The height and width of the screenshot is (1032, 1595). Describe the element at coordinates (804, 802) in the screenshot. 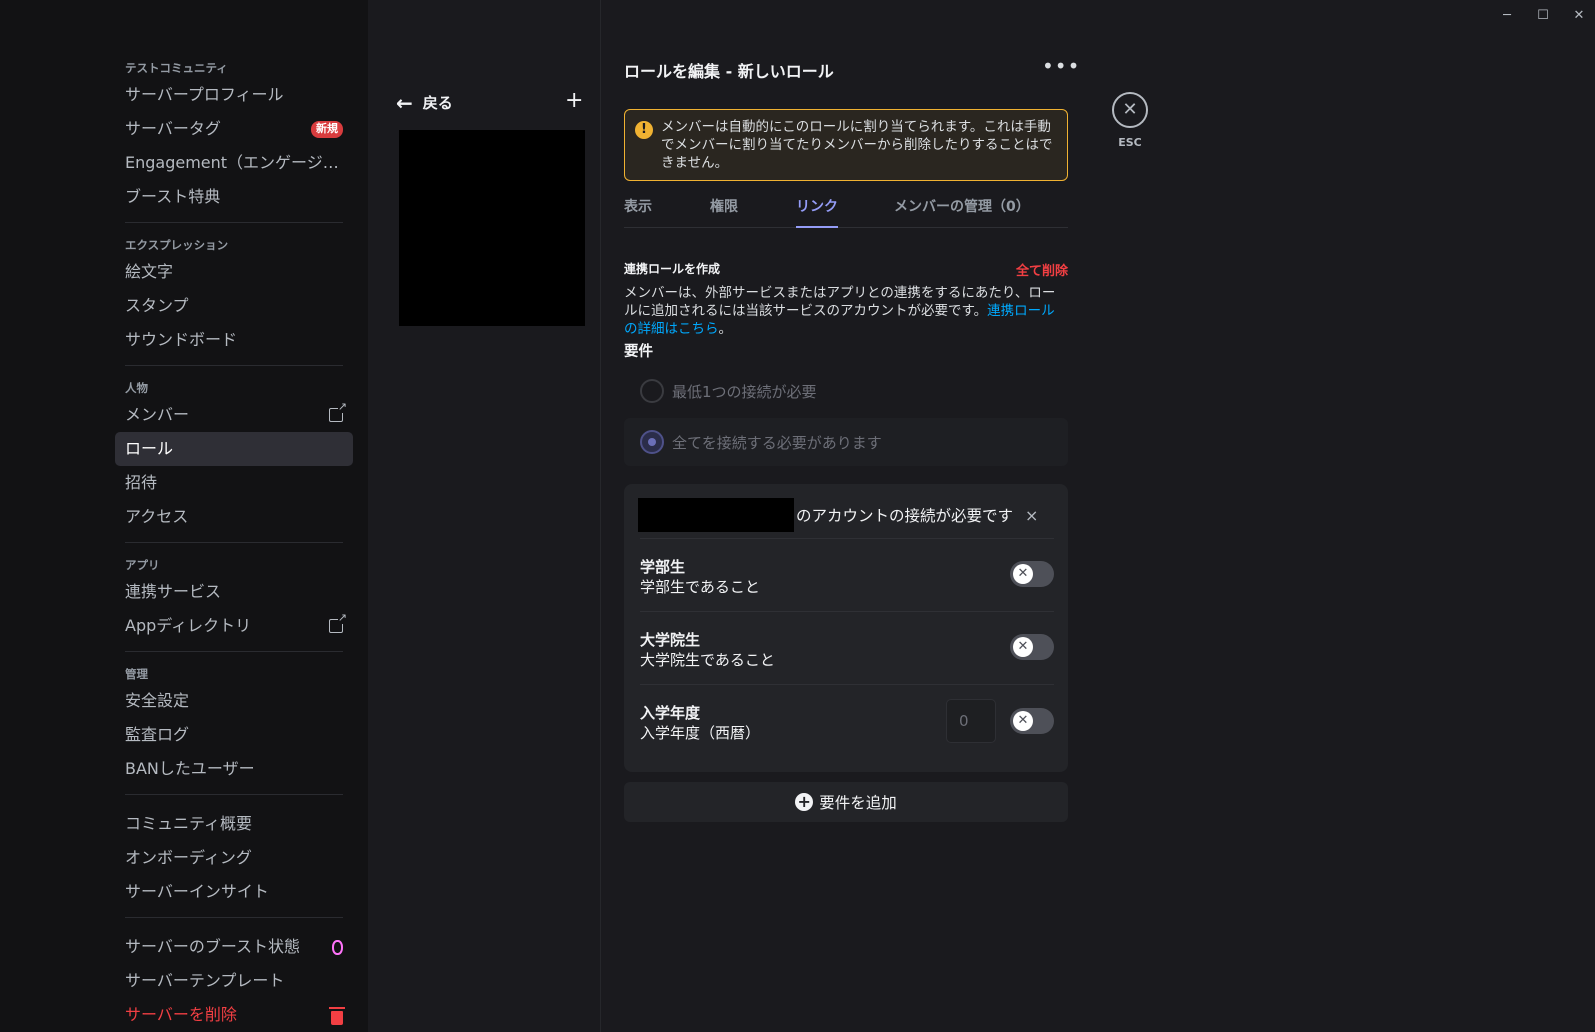

I see `plus-circle-icon: +` at that location.